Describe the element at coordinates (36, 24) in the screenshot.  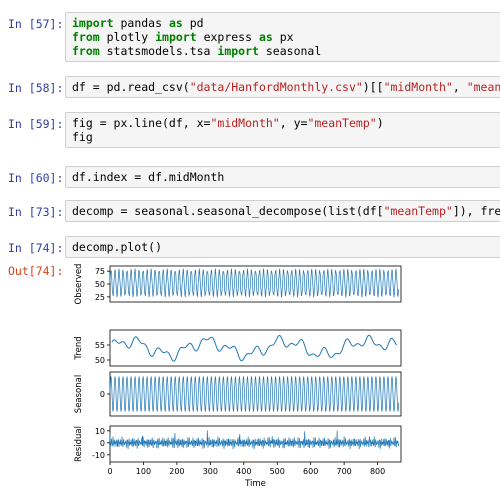
I see `cell-prompt: In [57]:` at that location.